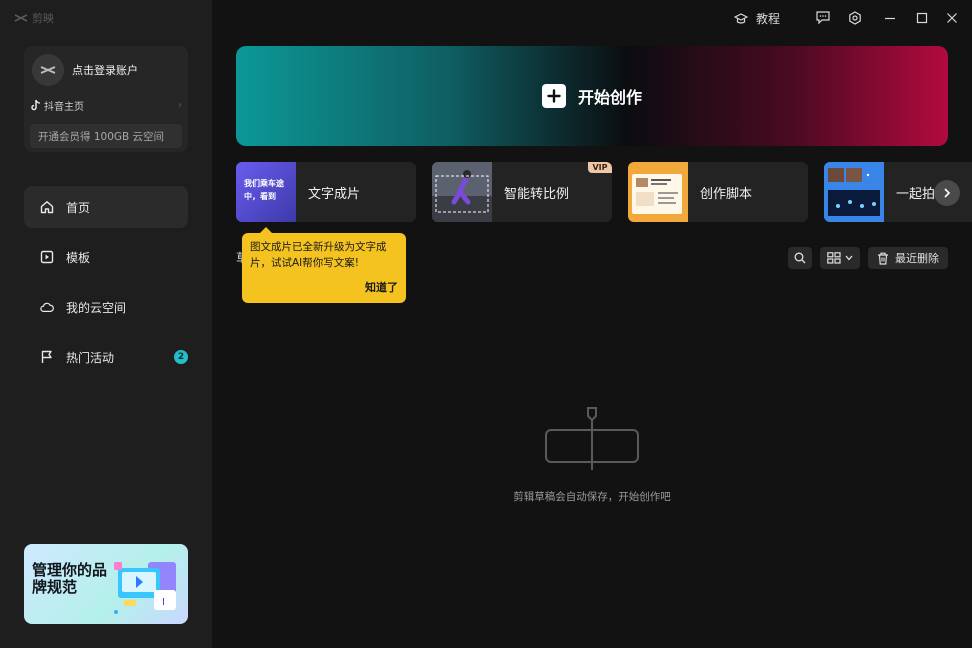  I want to click on tools-row: 我们乘车途中，看到 文字成片 智能转比例 VIP 创作脚本 一起拍, so click(604, 192).